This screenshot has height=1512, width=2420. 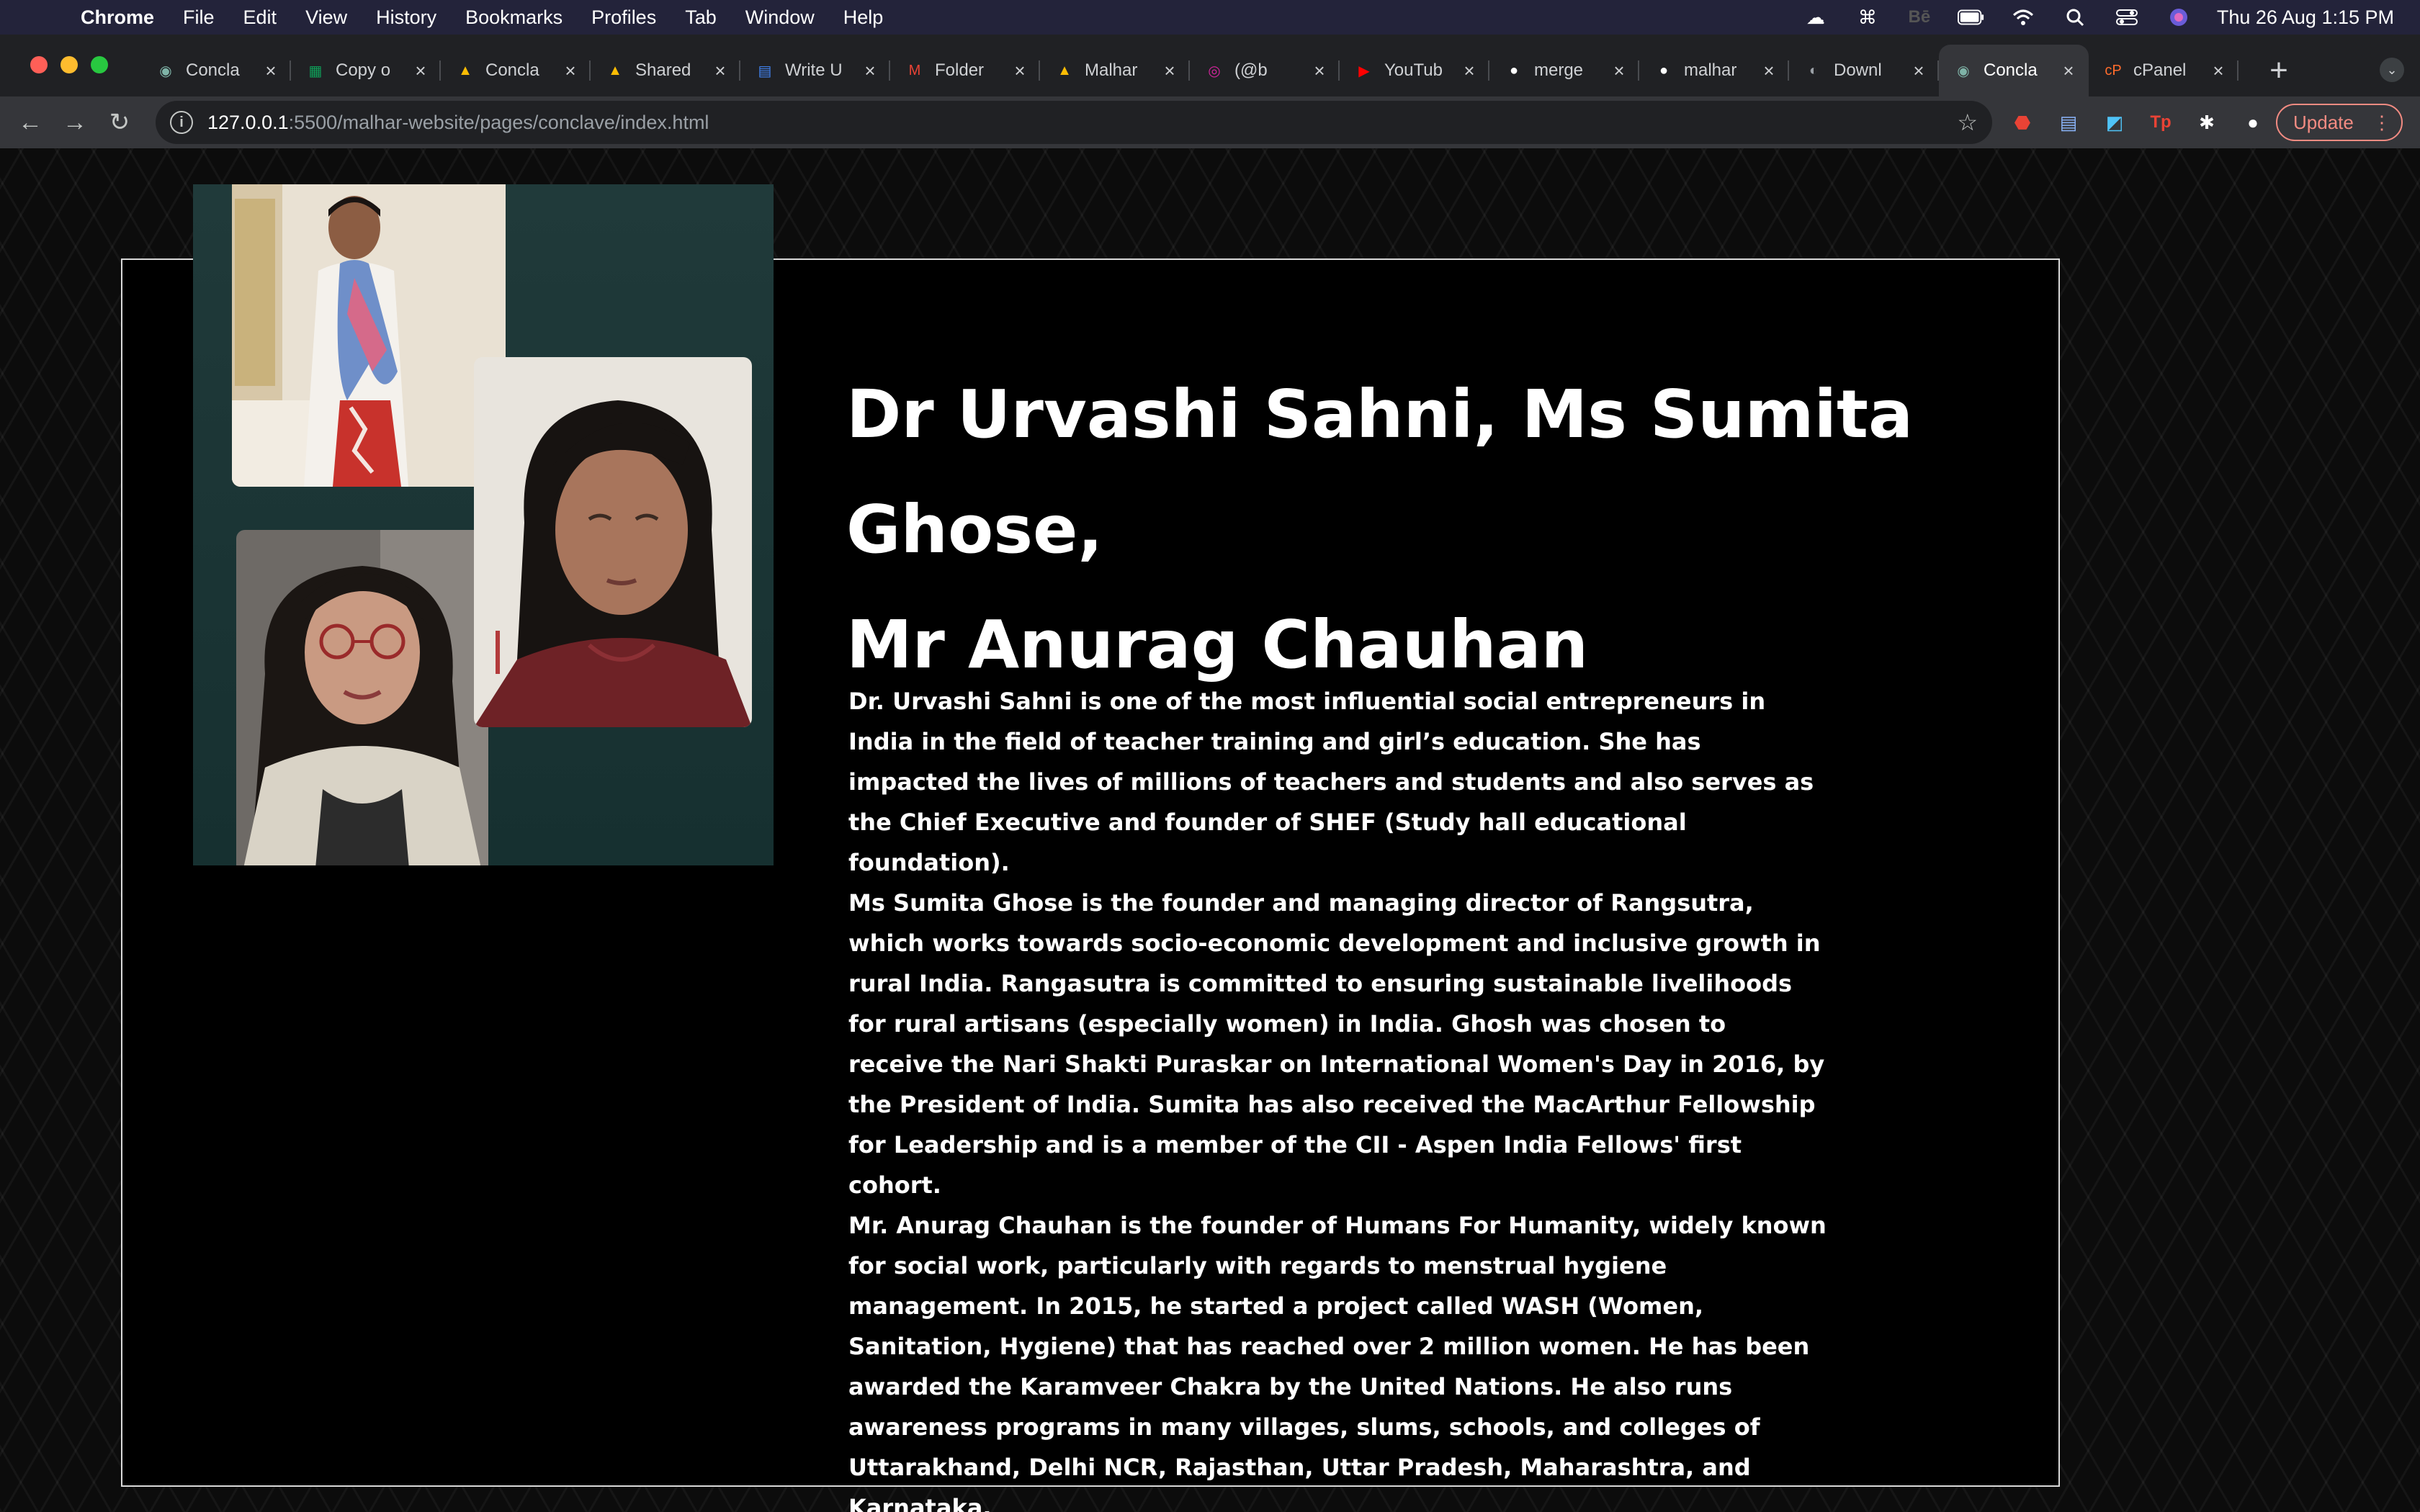 I want to click on browser-tab: ▲ Concla ×, so click(x=516, y=70).